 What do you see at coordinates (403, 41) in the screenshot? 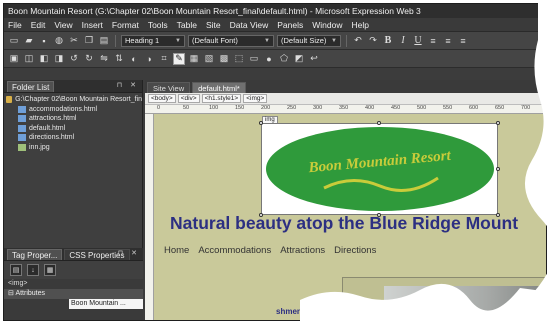
I see `italic-icon: I` at bounding box center [403, 41].